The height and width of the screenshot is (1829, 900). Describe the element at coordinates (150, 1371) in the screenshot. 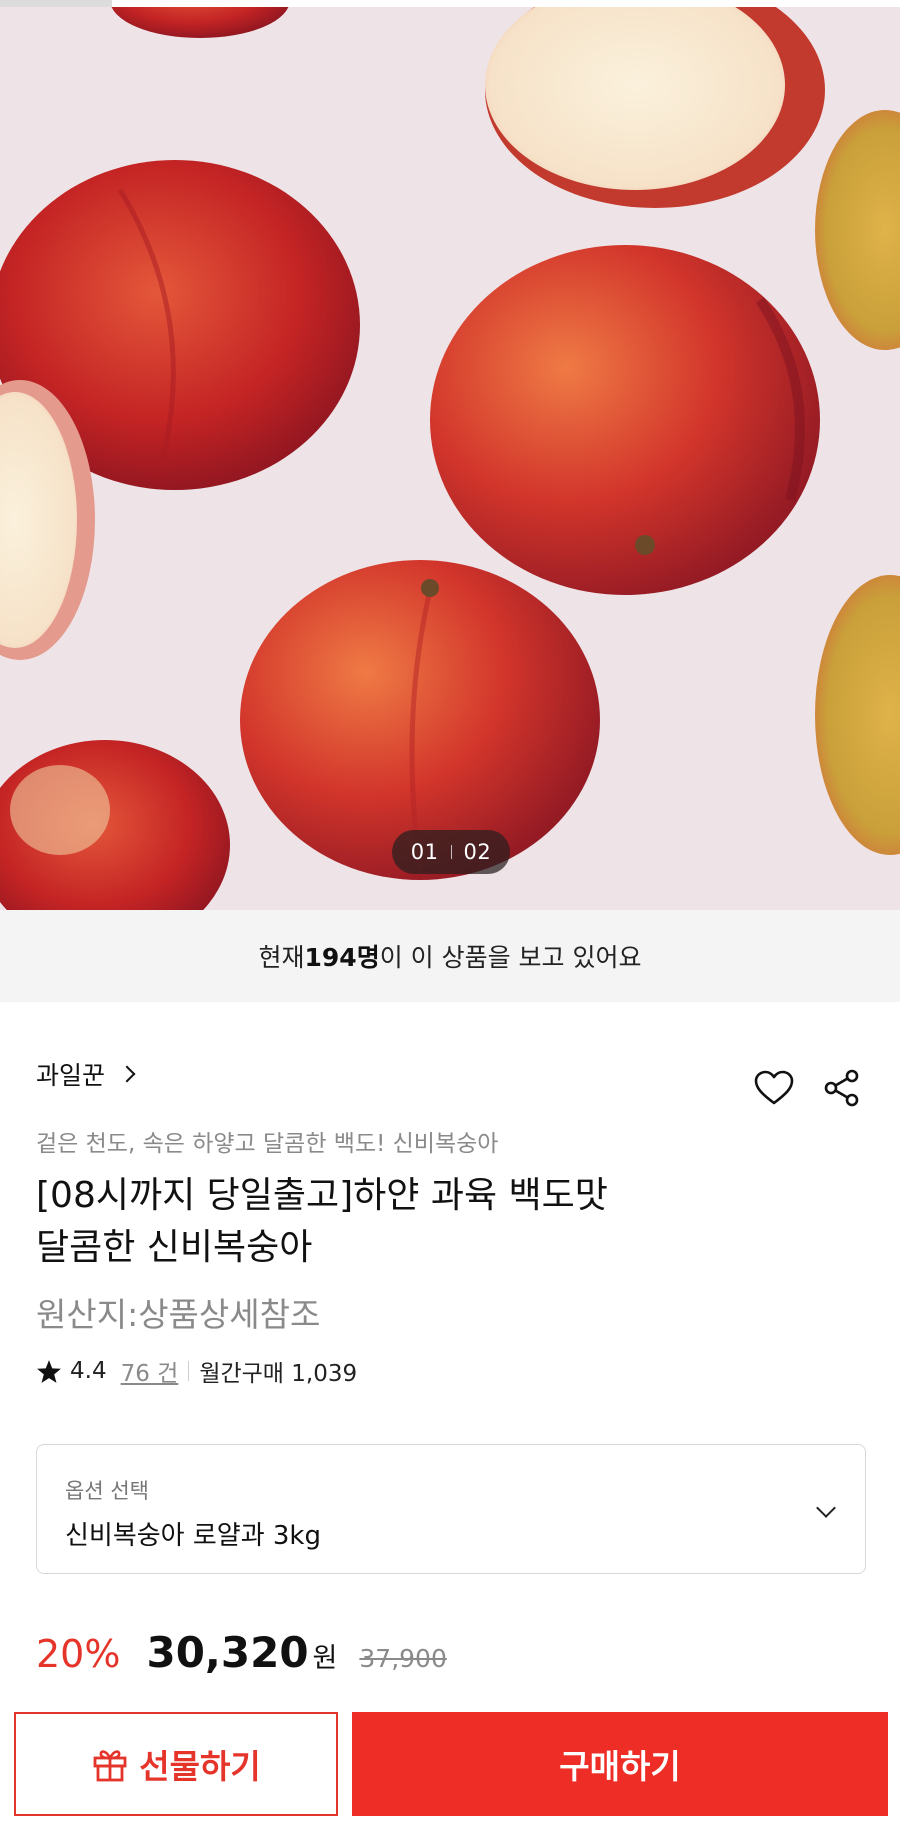

I see `review-count-link: 76 건` at that location.